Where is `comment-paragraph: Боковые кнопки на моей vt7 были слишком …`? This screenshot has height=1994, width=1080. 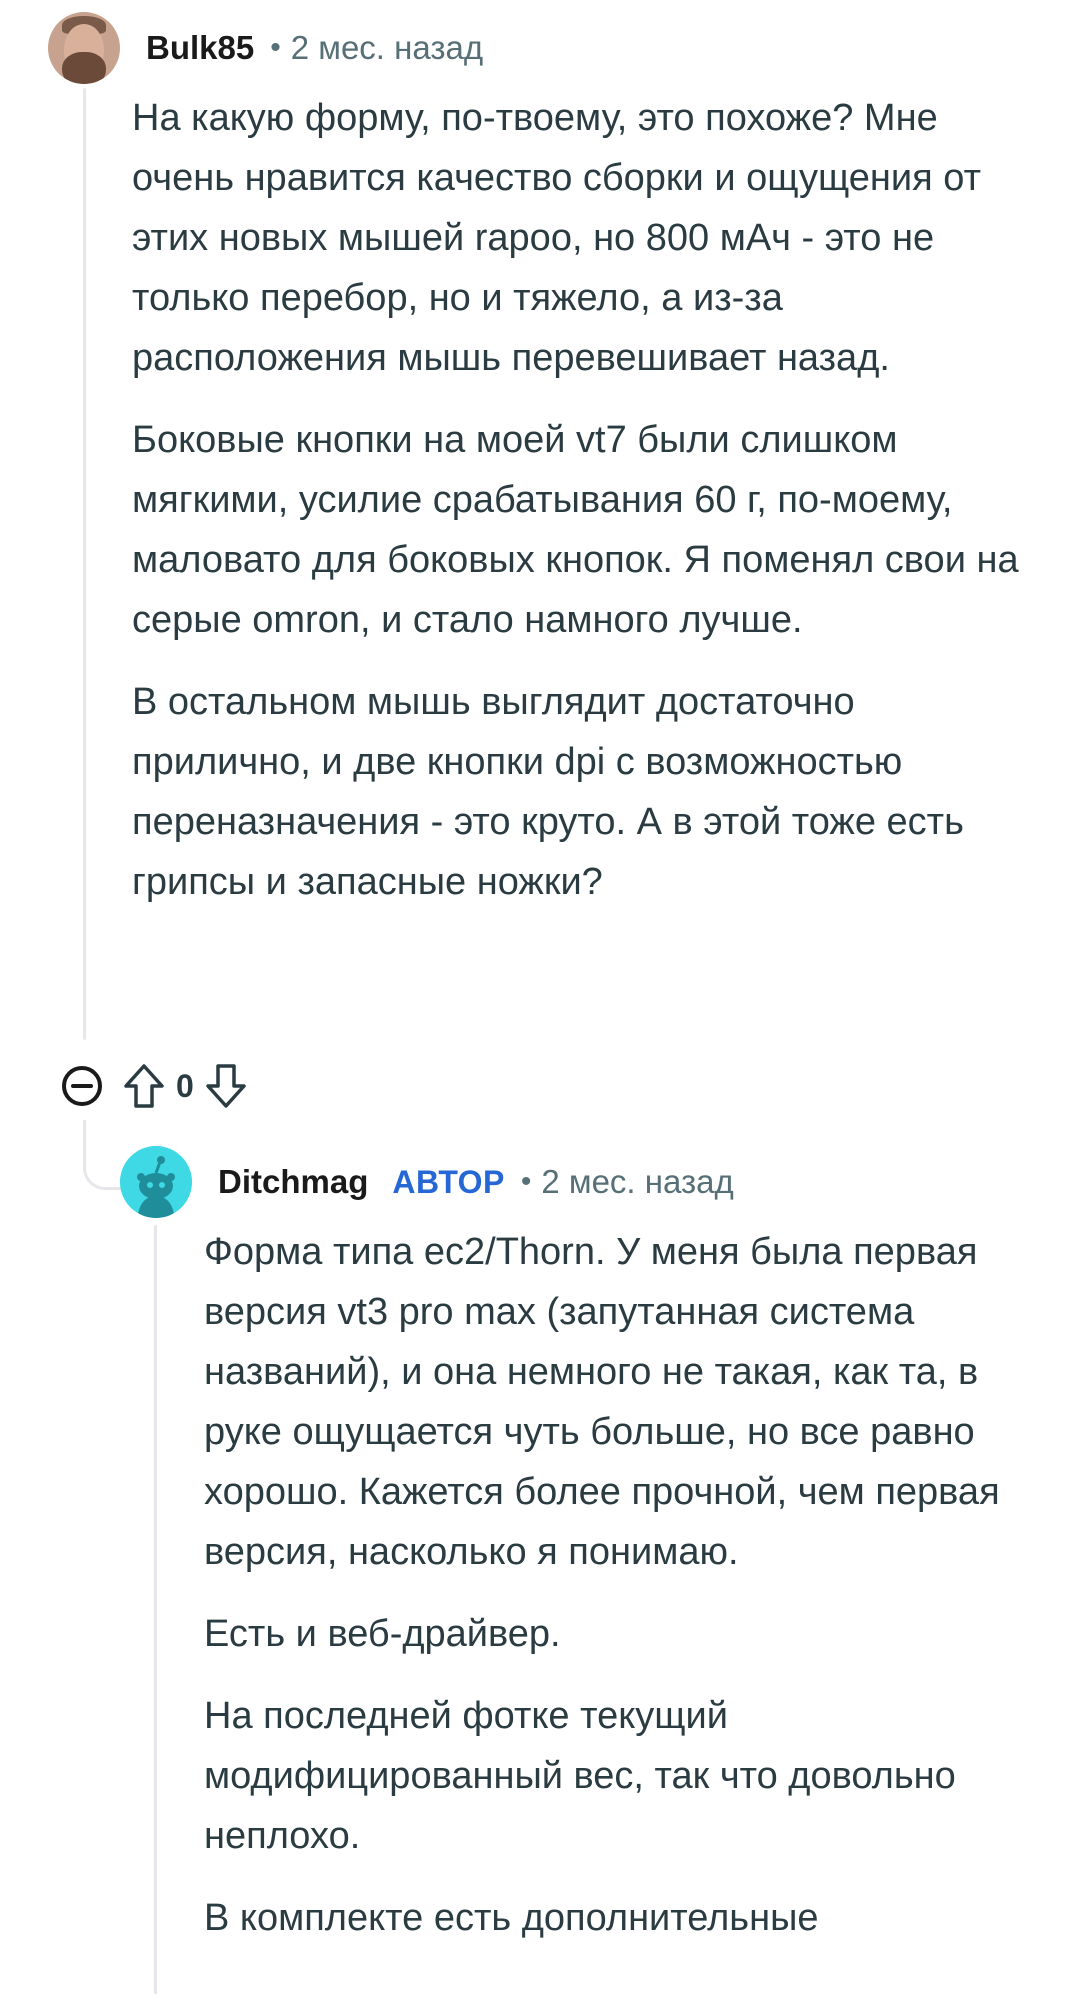 comment-paragraph: Боковые кнопки на моей vt7 были слишком … is located at coordinates (575, 530).